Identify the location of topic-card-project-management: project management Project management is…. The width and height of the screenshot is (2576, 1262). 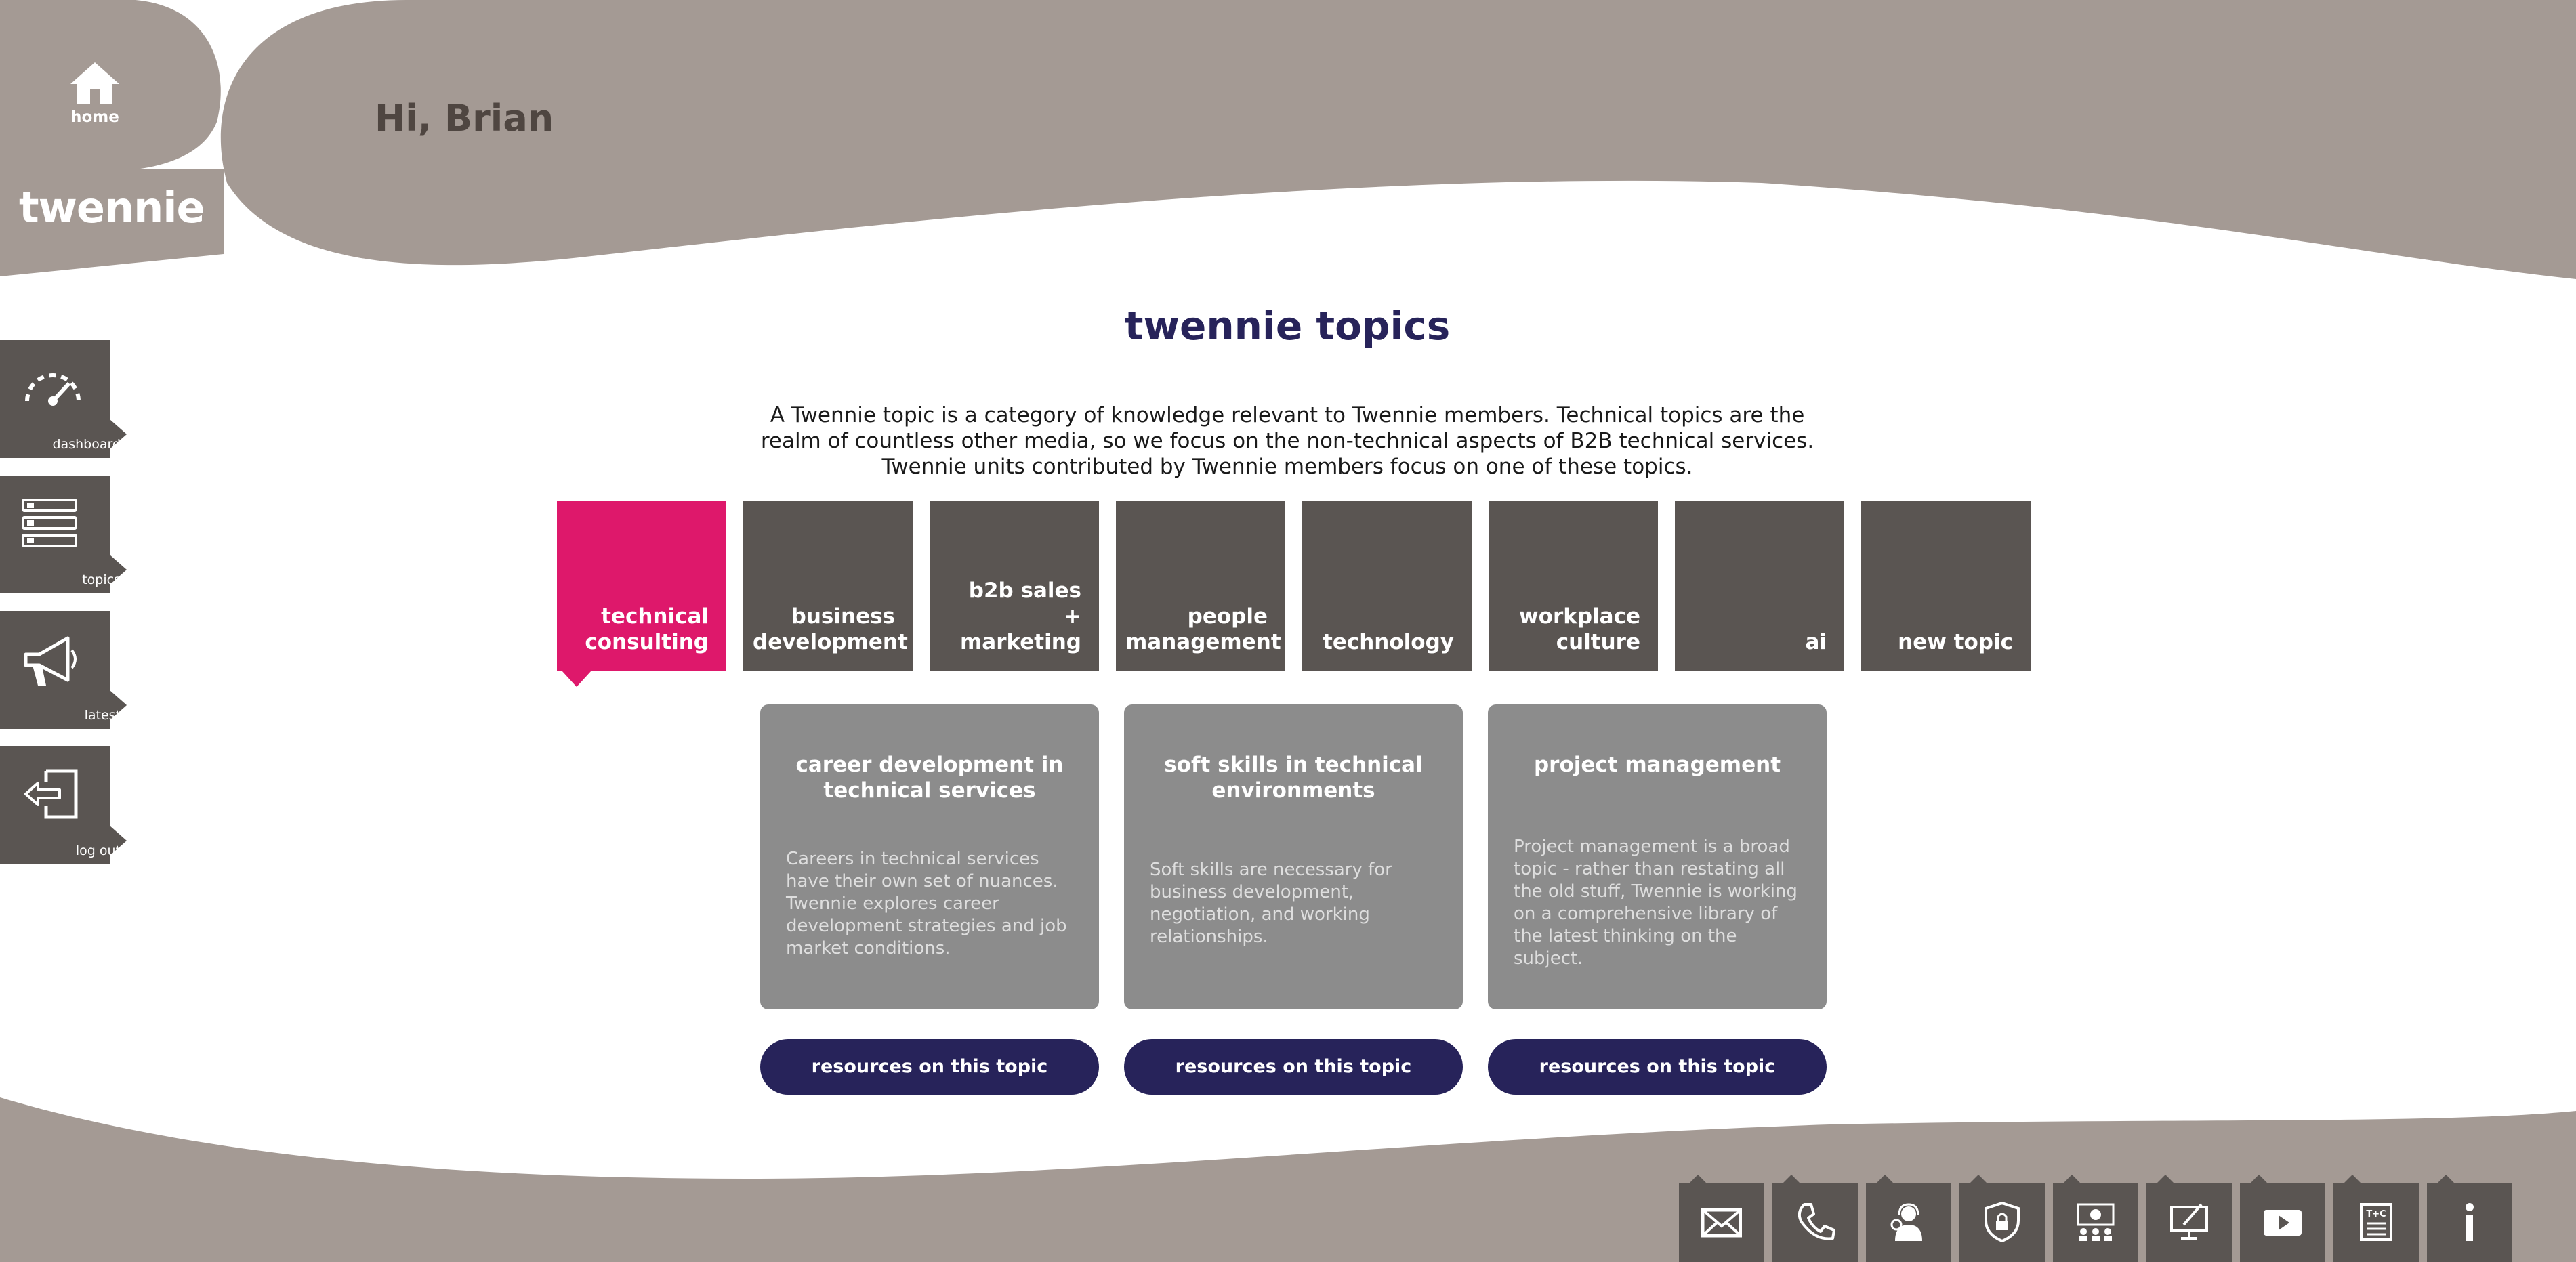
(1657, 856).